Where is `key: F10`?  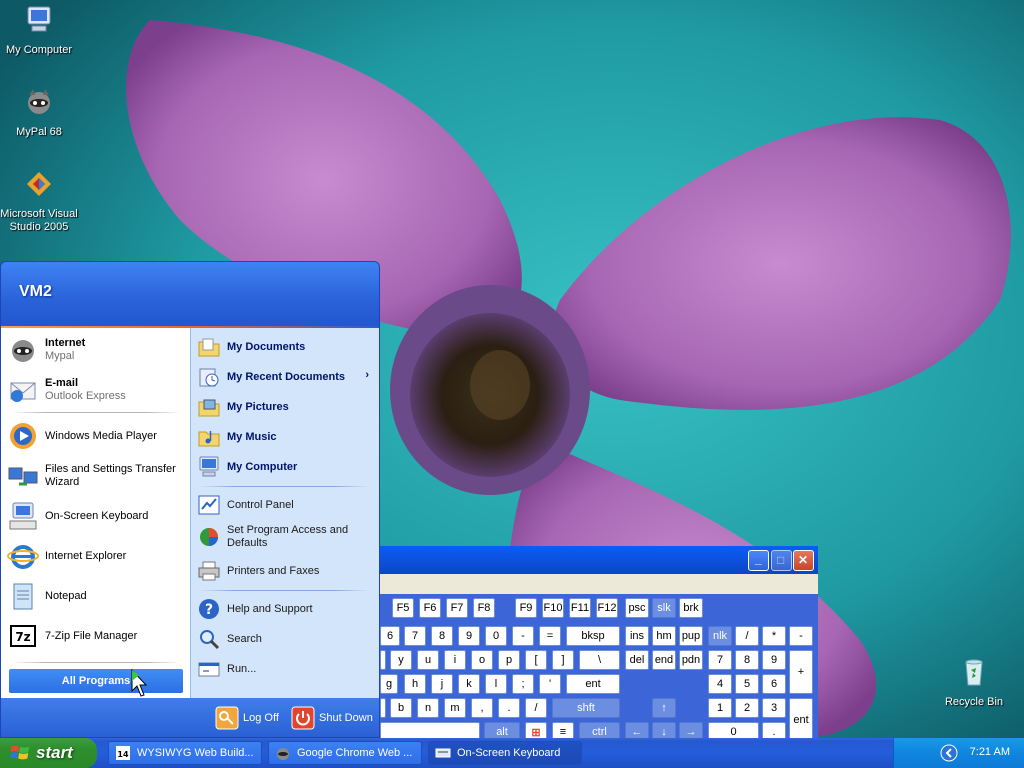 key: F10 is located at coordinates (553, 608).